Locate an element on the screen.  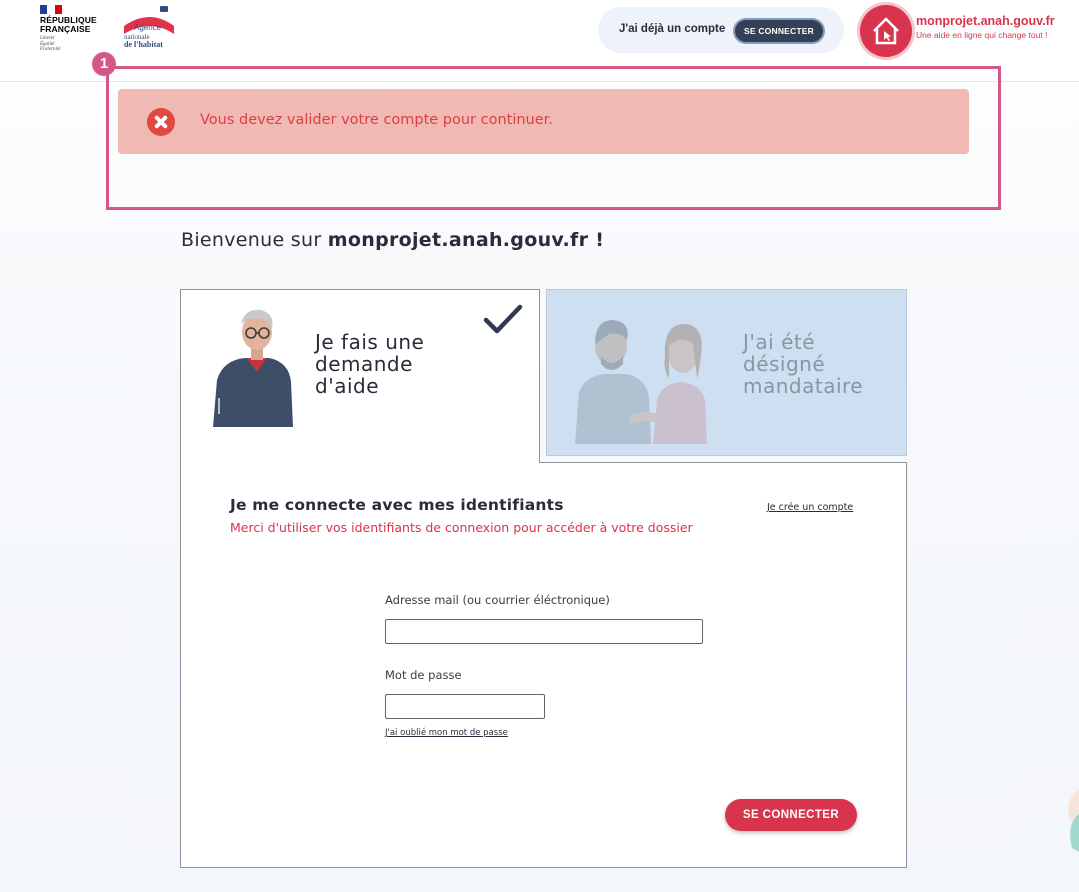
anah-habitat: de l'habitat is located at coordinates (143, 44).